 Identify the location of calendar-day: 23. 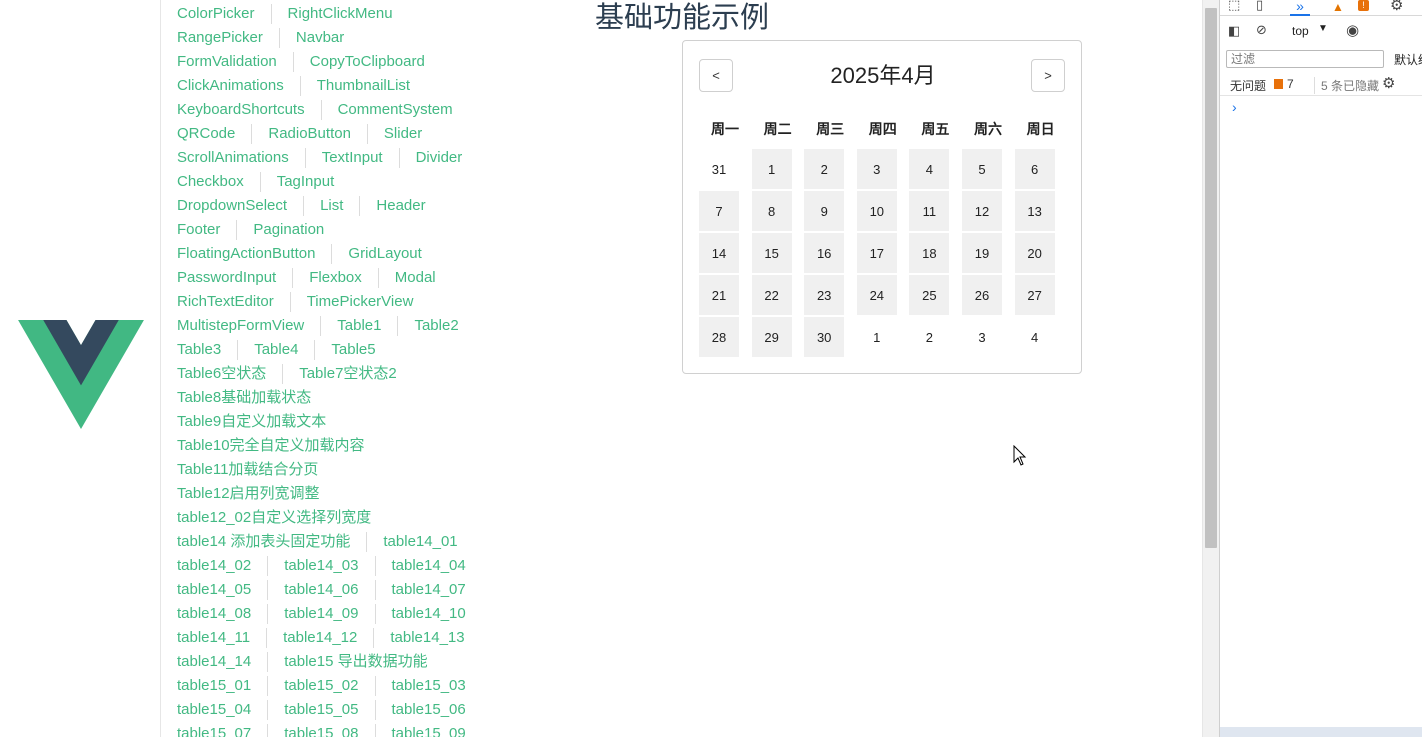
(824, 295).